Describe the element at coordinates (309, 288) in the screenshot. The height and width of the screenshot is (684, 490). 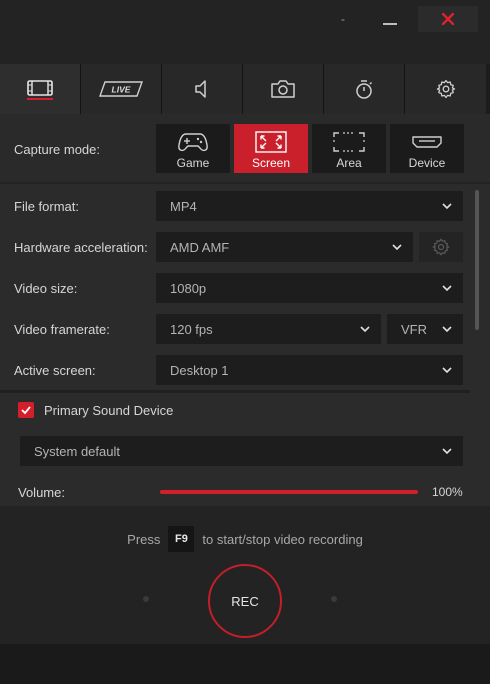
I see `video-size-select: 1080p` at that location.